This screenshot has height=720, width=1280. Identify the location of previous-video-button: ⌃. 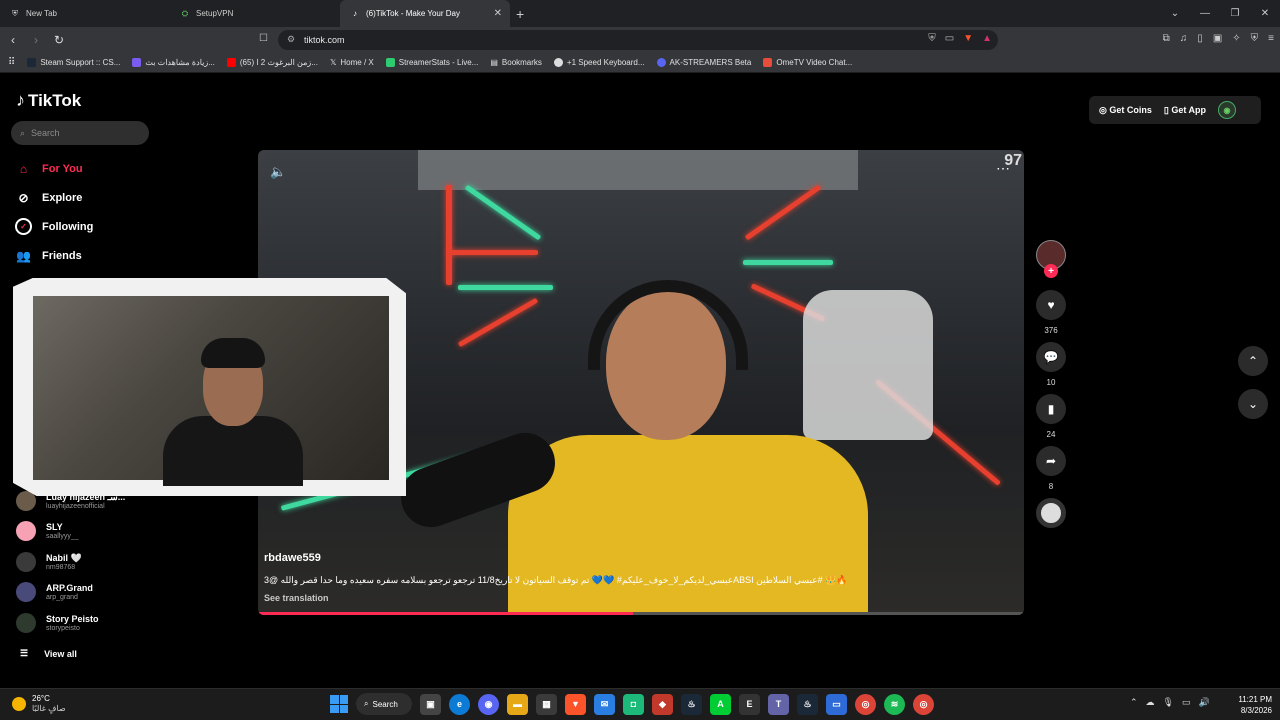
(1253, 361).